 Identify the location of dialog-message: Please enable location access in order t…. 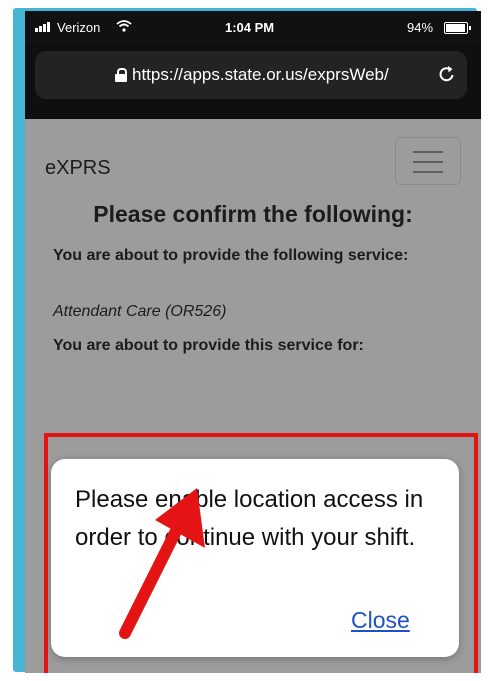
(249, 518).